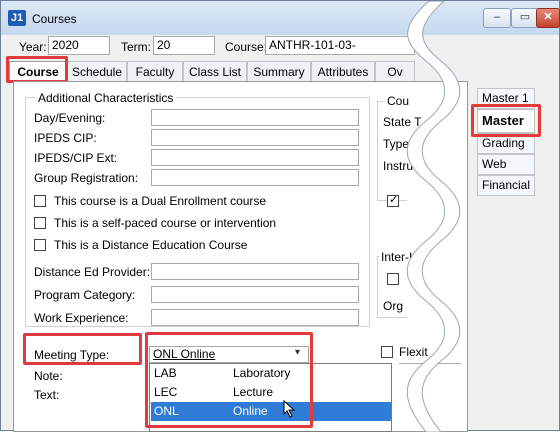 The width and height of the screenshot is (560, 432). I want to click on dual-enrollment-checkbox, so click(40, 201).